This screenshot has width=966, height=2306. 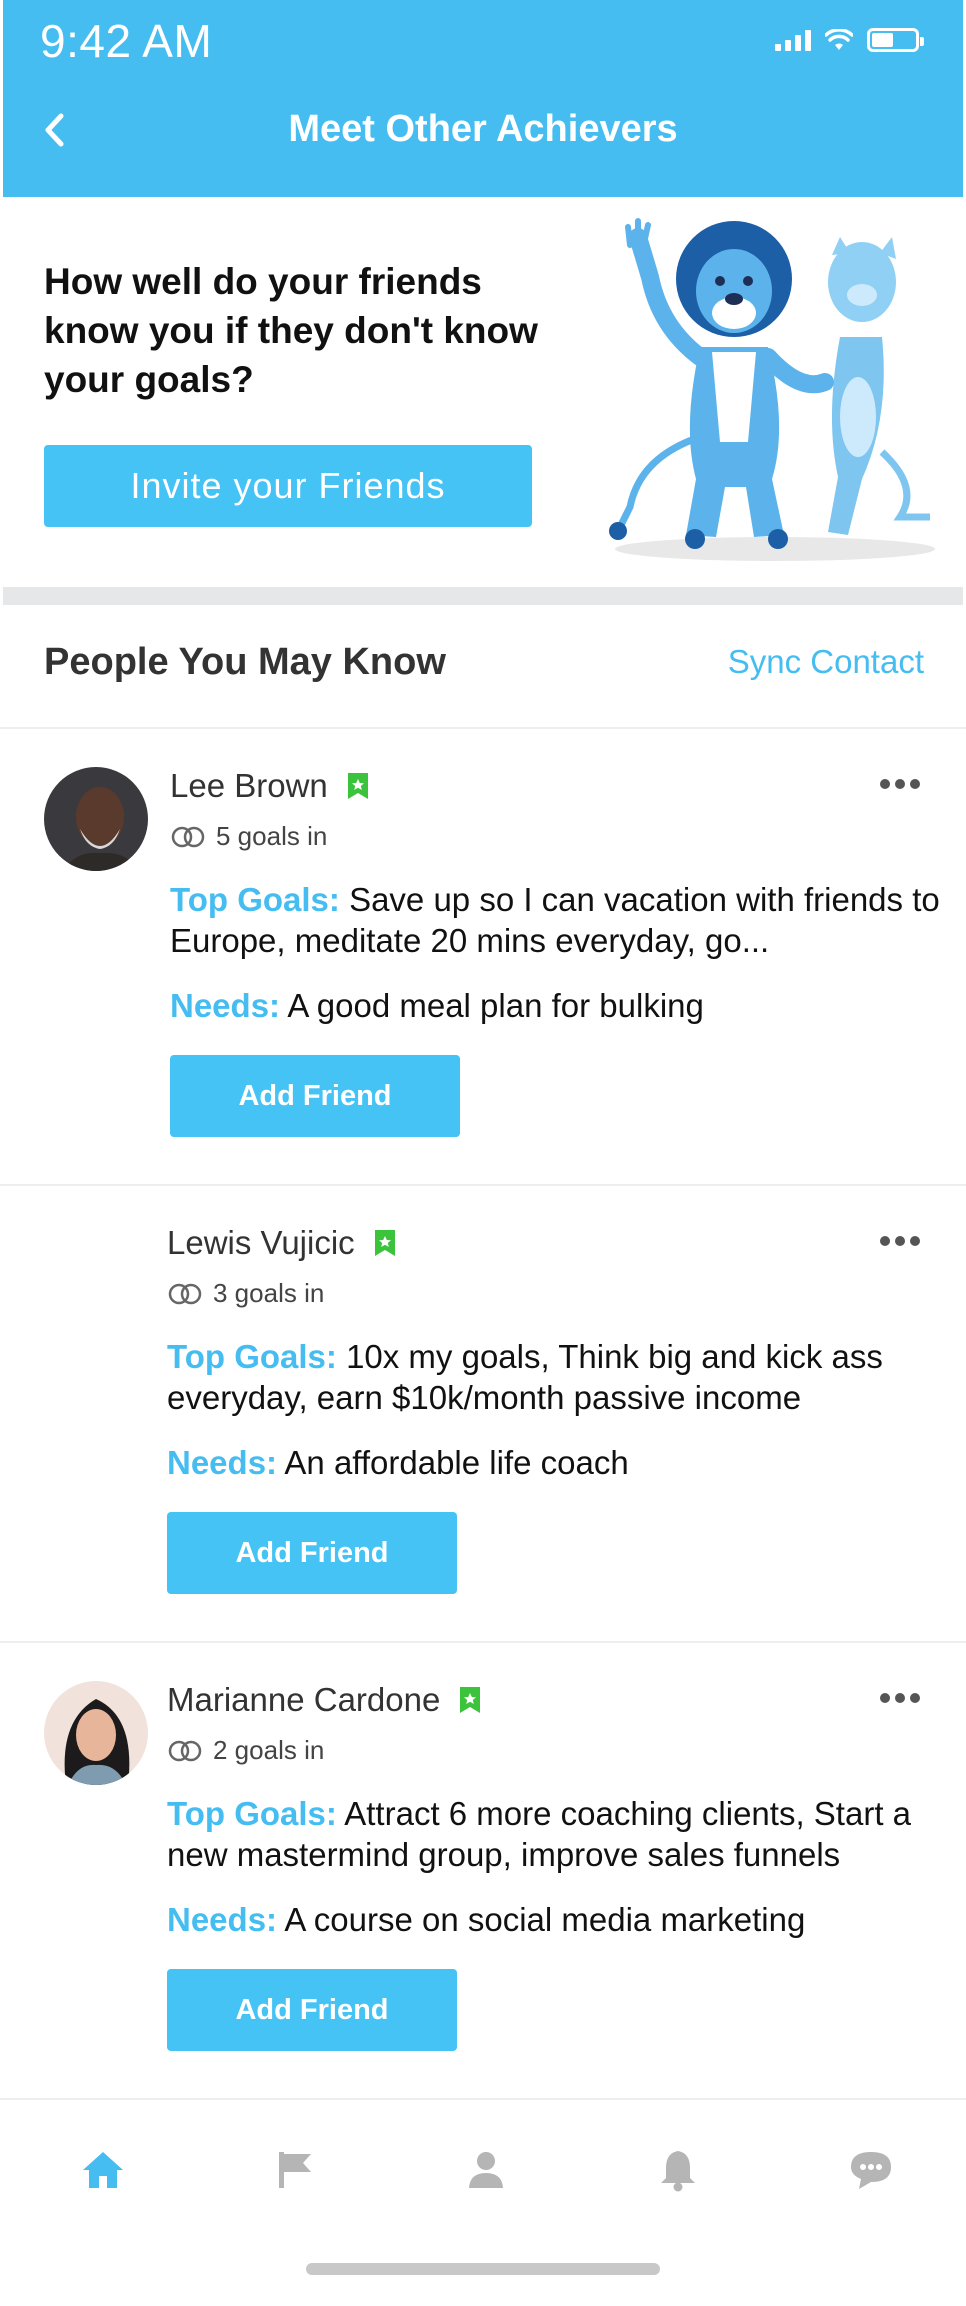 I want to click on goals-count: 2 goals in, so click(x=269, y=1750).